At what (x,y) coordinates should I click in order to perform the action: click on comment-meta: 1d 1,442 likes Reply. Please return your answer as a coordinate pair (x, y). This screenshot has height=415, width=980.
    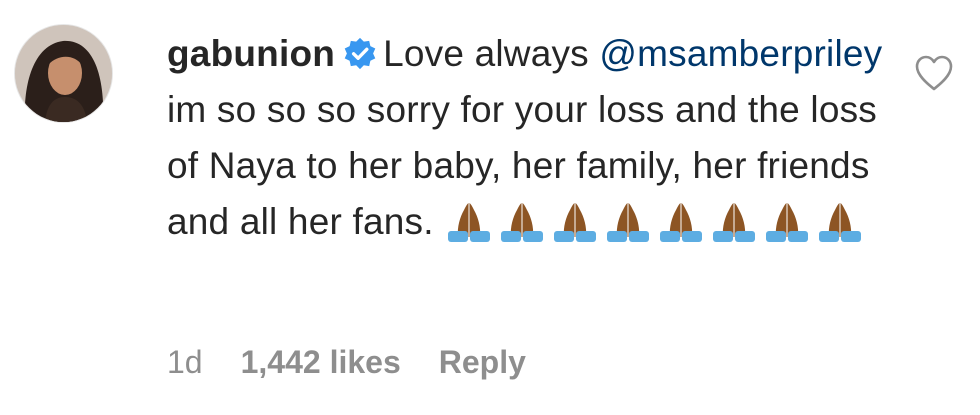
    Looking at the image, I should click on (365, 362).